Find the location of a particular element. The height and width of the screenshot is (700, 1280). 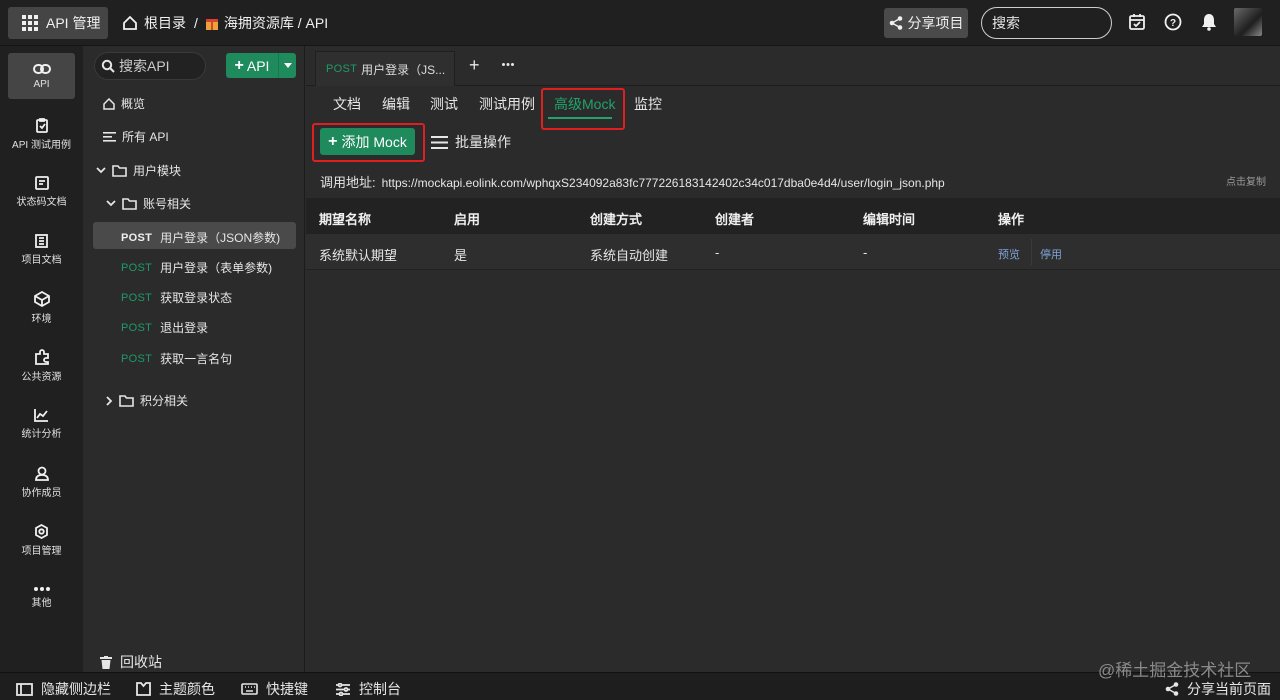

rail-item-api-test-cases: API 测试用例 is located at coordinates (41, 134).